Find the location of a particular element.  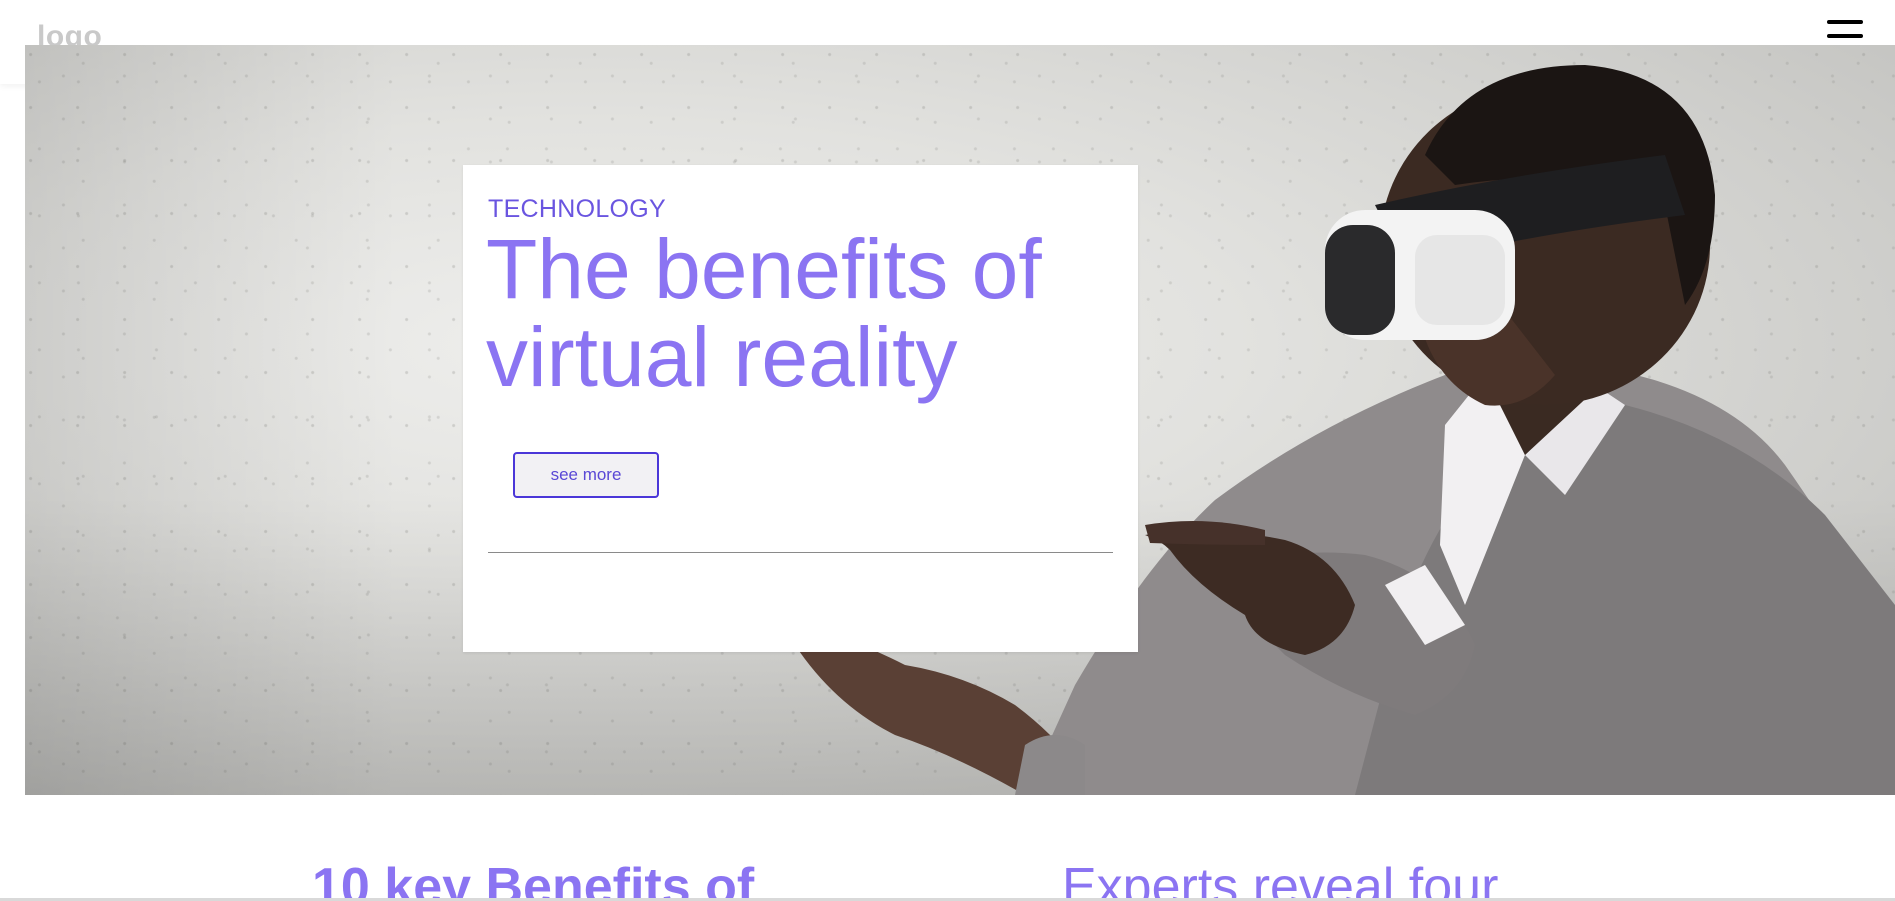

article-category: TECHNOLOGY is located at coordinates (577, 209).